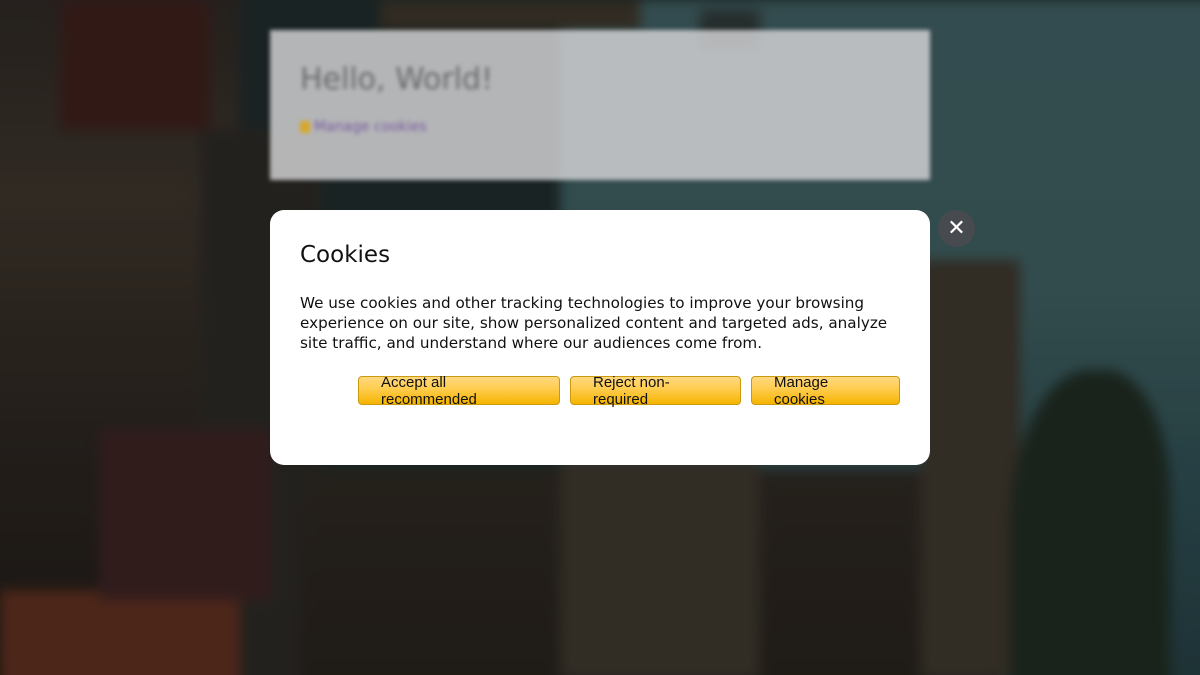 This screenshot has width=1200, height=675. Describe the element at coordinates (397, 79) in the screenshot. I see `page-heading: Hello, World!` at that location.